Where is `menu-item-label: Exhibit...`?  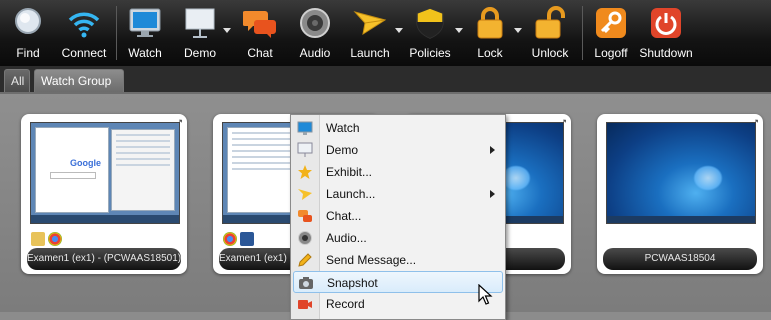
menu-item-label: Exhibit... is located at coordinates (349, 172).